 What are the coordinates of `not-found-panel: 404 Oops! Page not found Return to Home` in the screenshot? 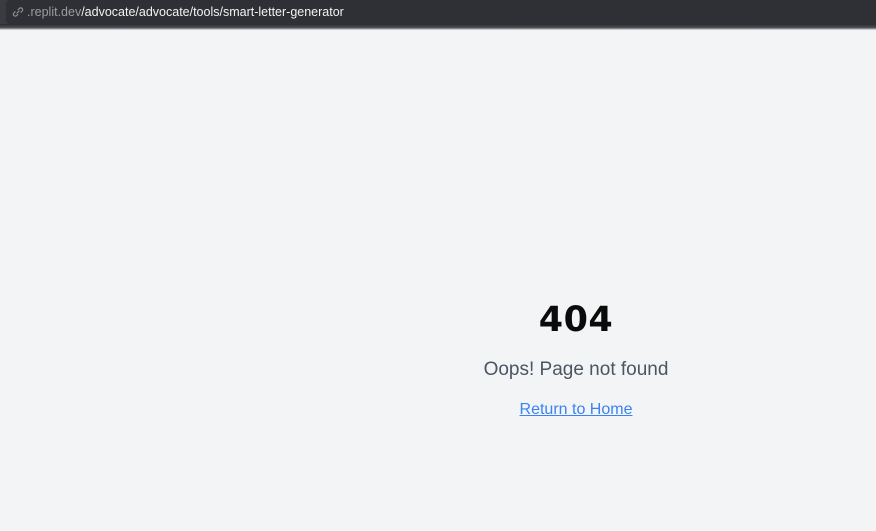 It's located at (576, 358).